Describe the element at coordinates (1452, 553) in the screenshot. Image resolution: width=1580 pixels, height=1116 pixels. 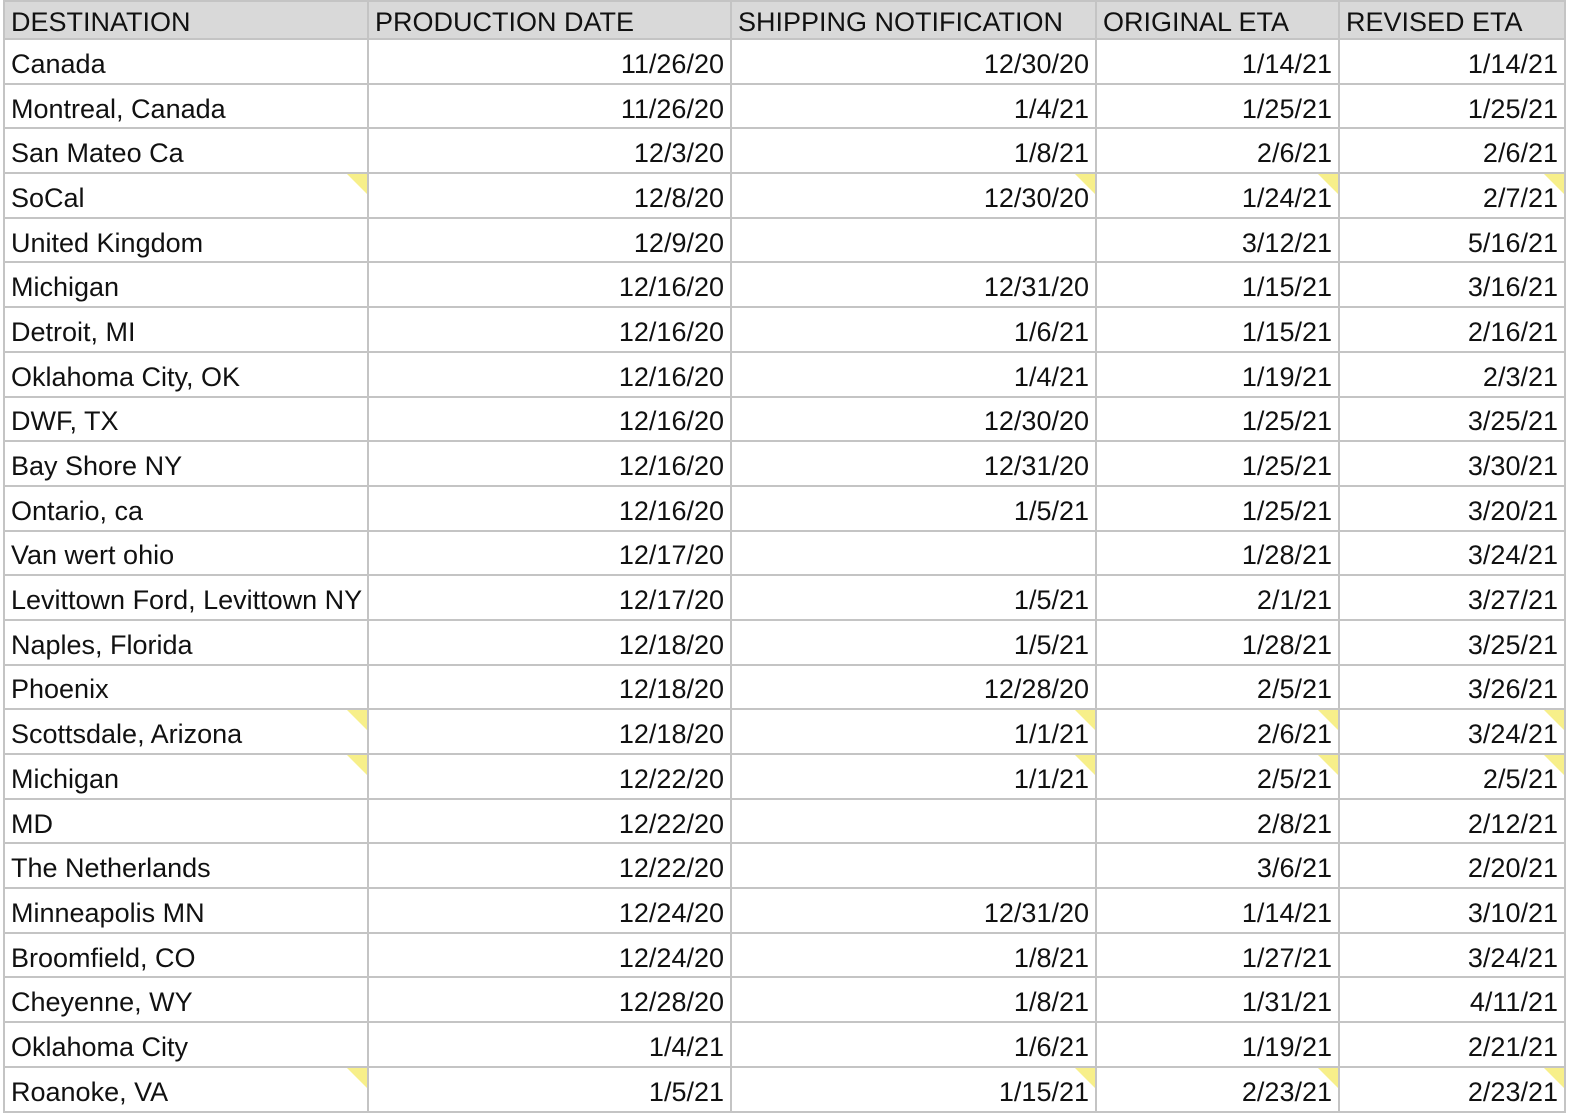
I see `cell-revised-eta: 3/24/21` at that location.